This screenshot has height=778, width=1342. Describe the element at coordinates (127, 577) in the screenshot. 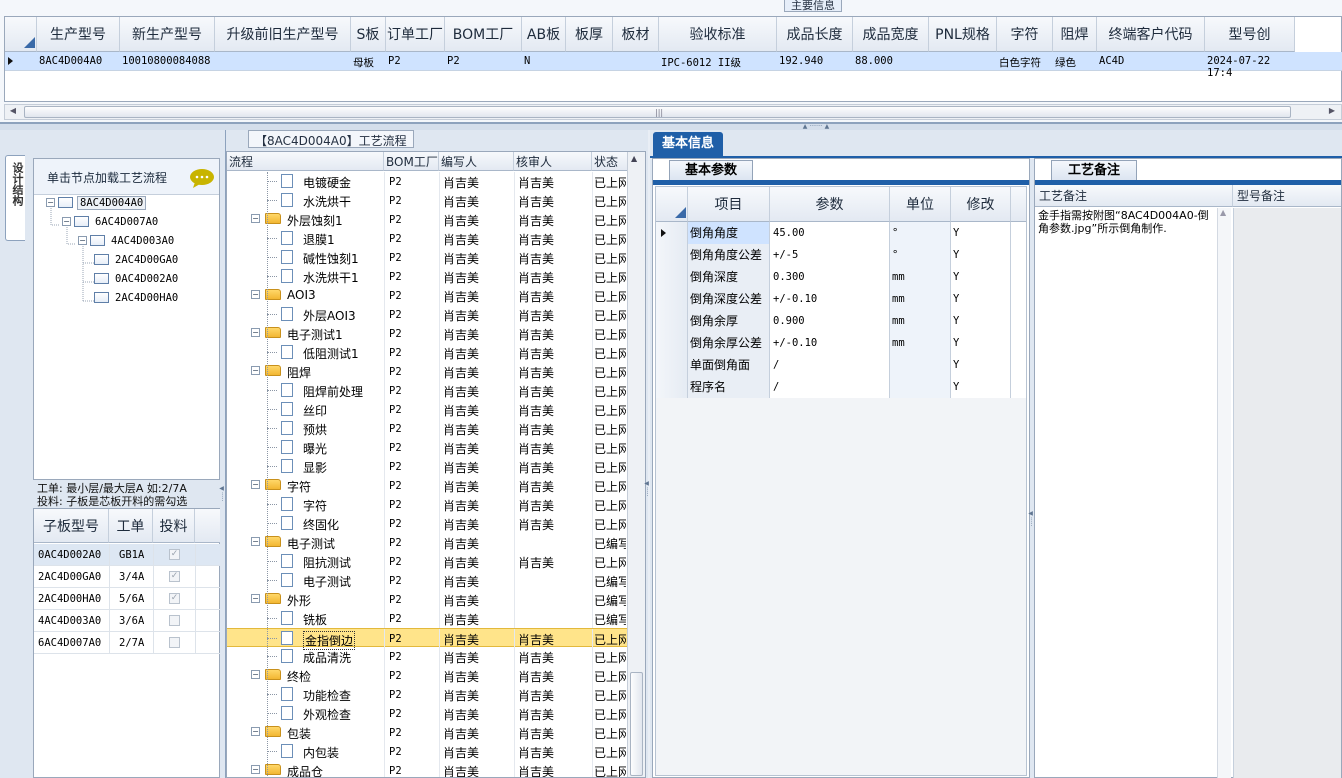

I see `table-row: 2AC4D00GA0 3/4A ✓` at that location.